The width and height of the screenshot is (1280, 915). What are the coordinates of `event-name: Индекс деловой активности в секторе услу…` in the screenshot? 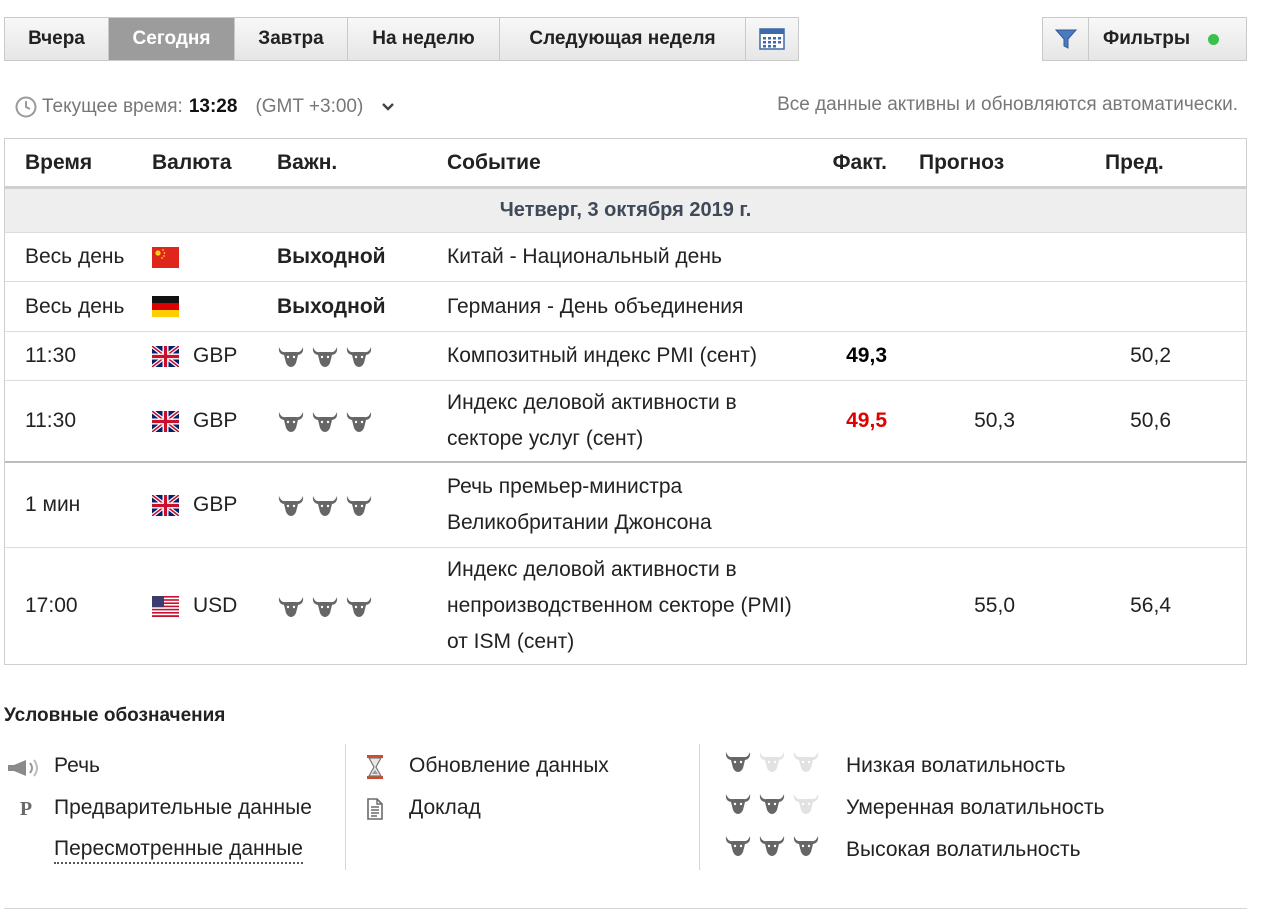 It's located at (627, 421).